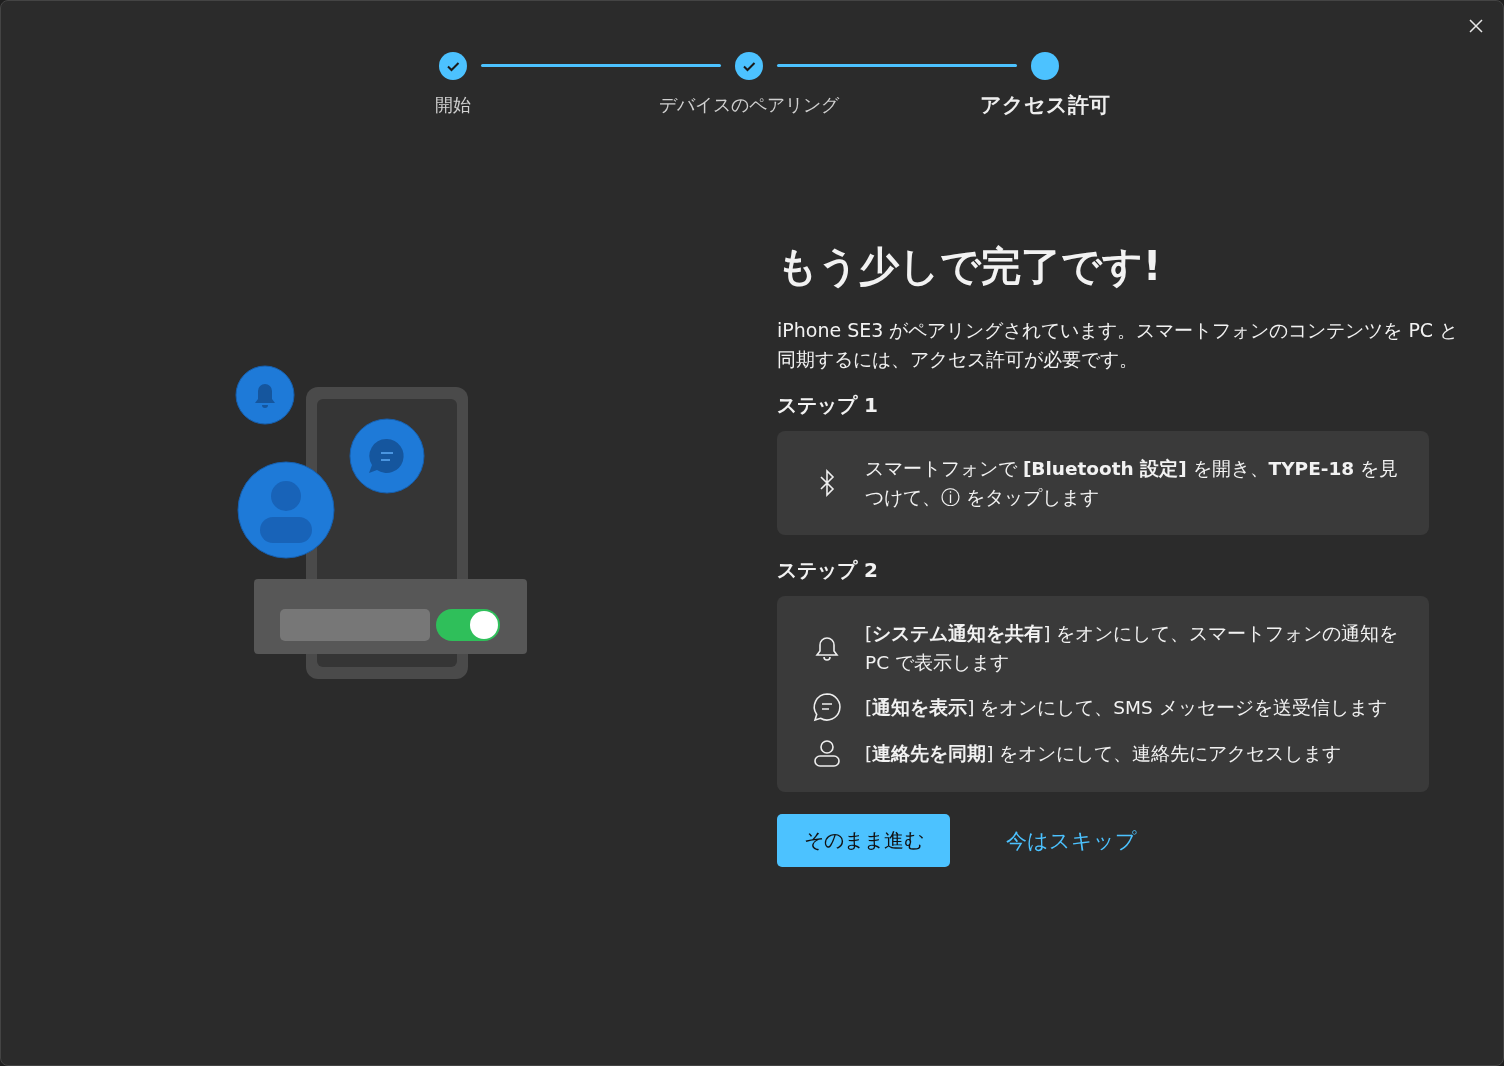  What do you see at coordinates (1103, 753) in the screenshot?
I see `instruction-text: [連絡先を同期] をオンにして、連絡先にアクセスします` at bounding box center [1103, 753].